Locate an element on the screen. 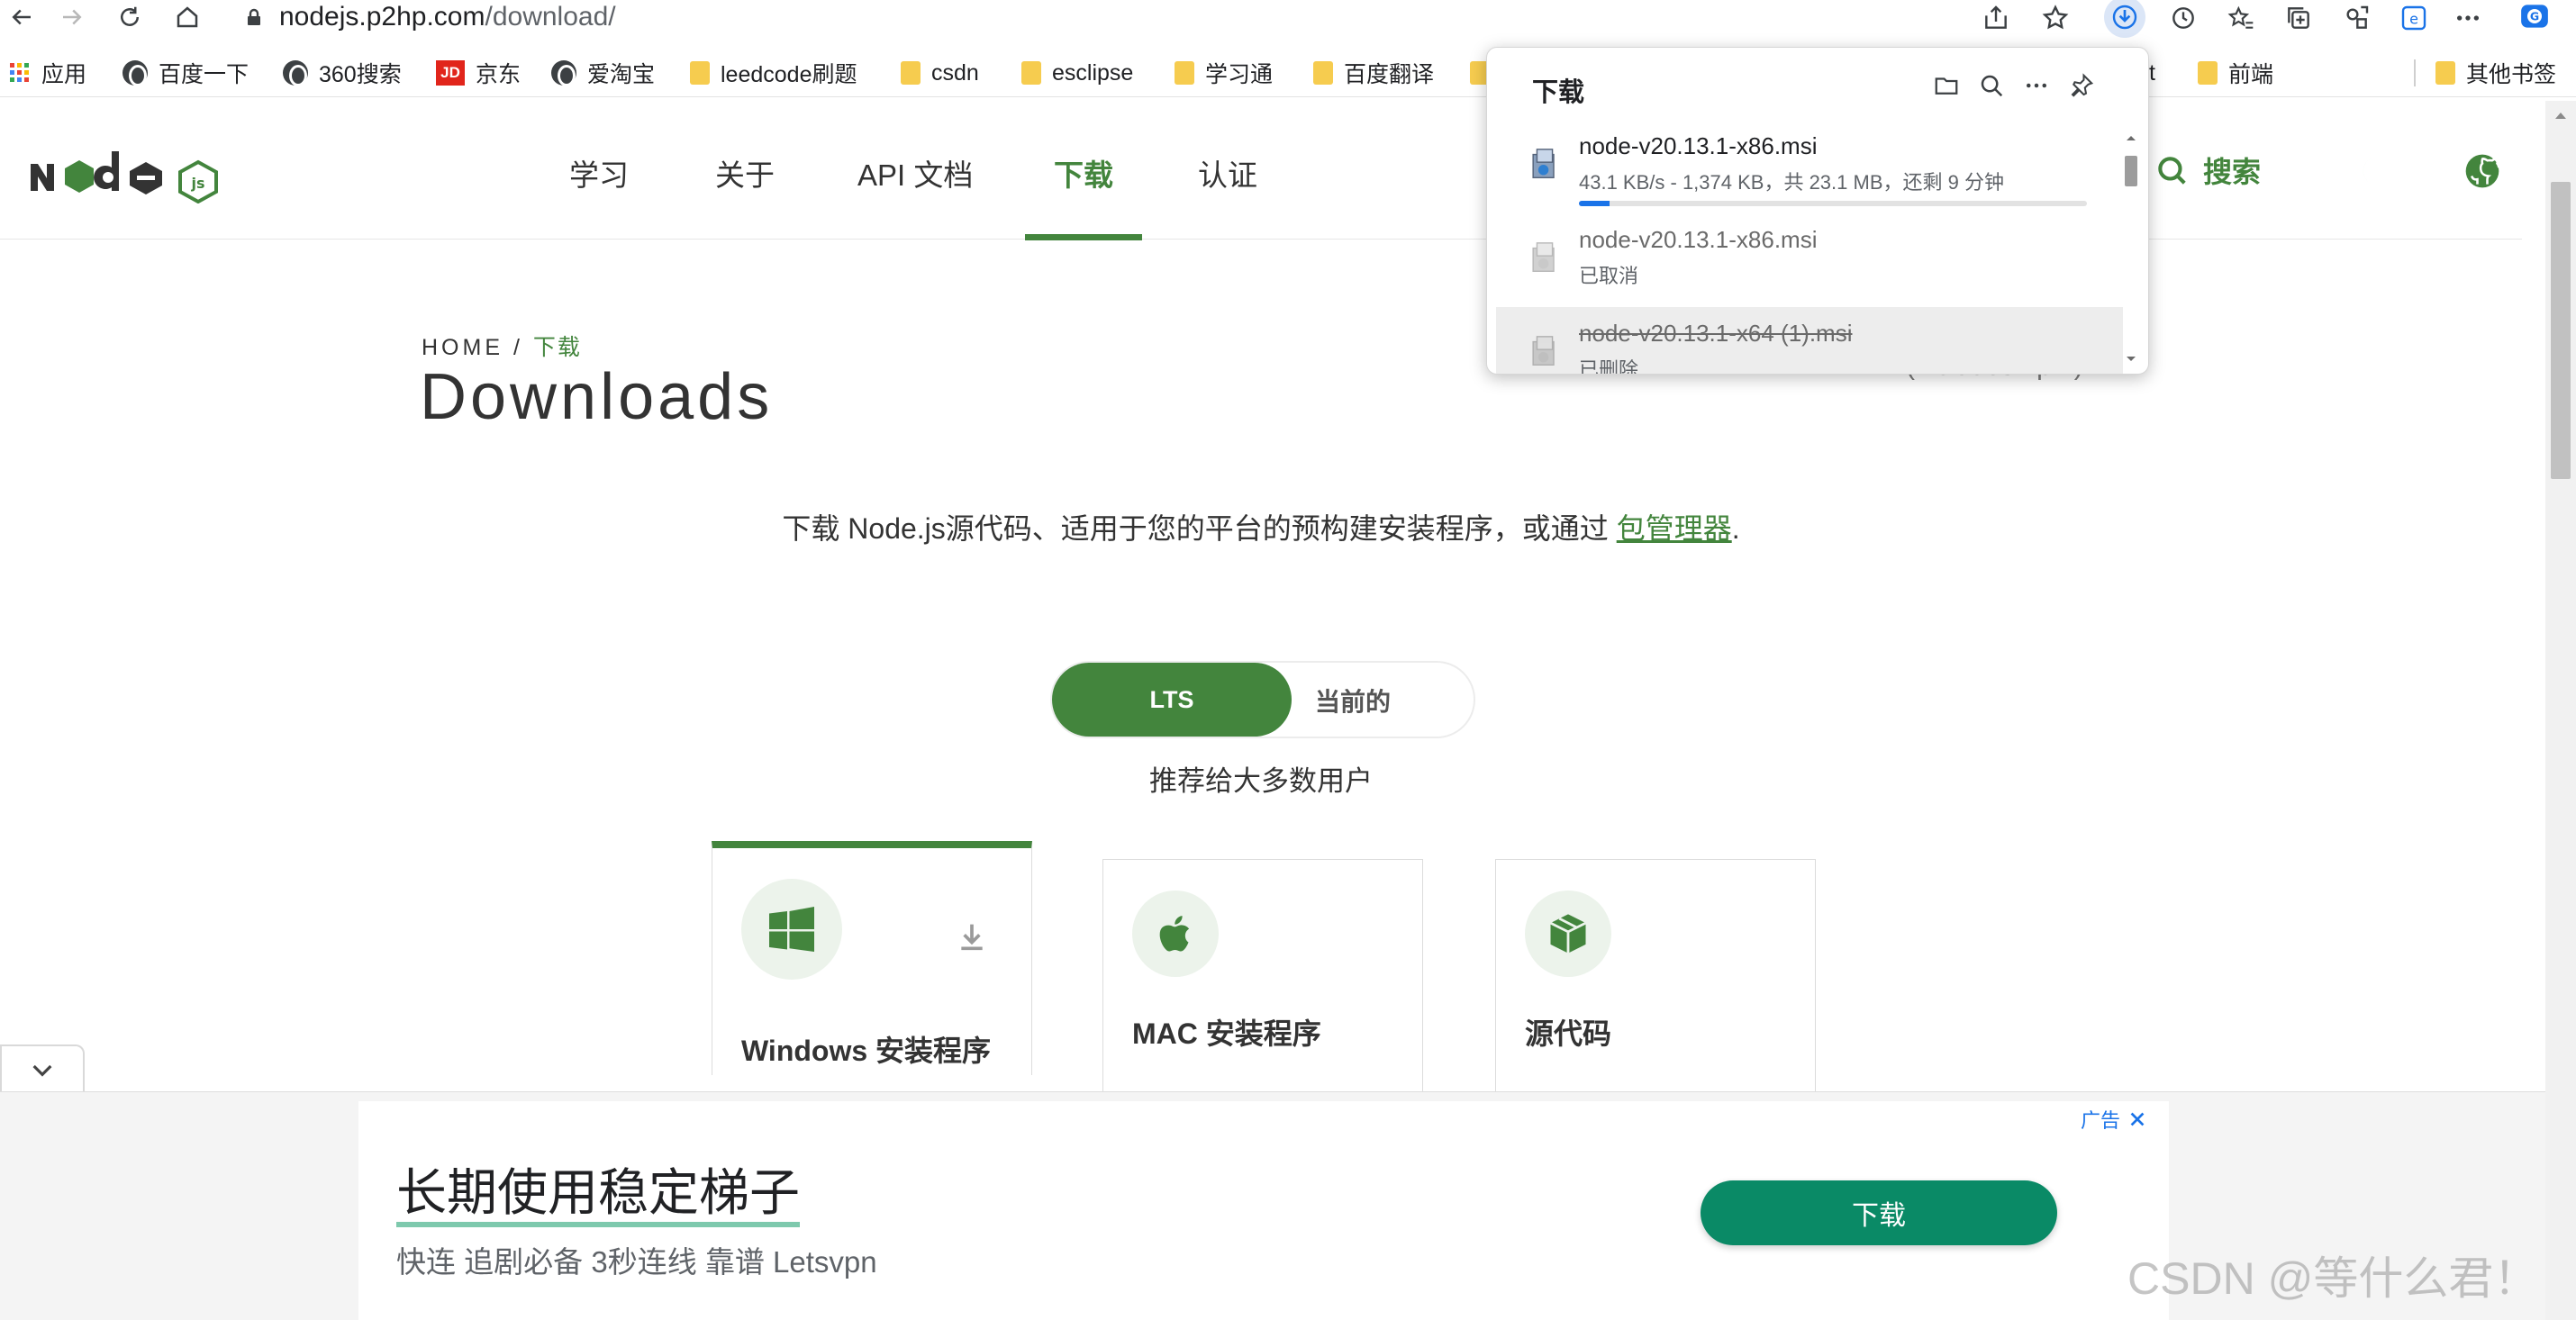 Image resolution: width=2576 pixels, height=1320 pixels. browser-toolbar: nodejs.p2hp.com/download/ e G is located at coordinates (1288, 19).